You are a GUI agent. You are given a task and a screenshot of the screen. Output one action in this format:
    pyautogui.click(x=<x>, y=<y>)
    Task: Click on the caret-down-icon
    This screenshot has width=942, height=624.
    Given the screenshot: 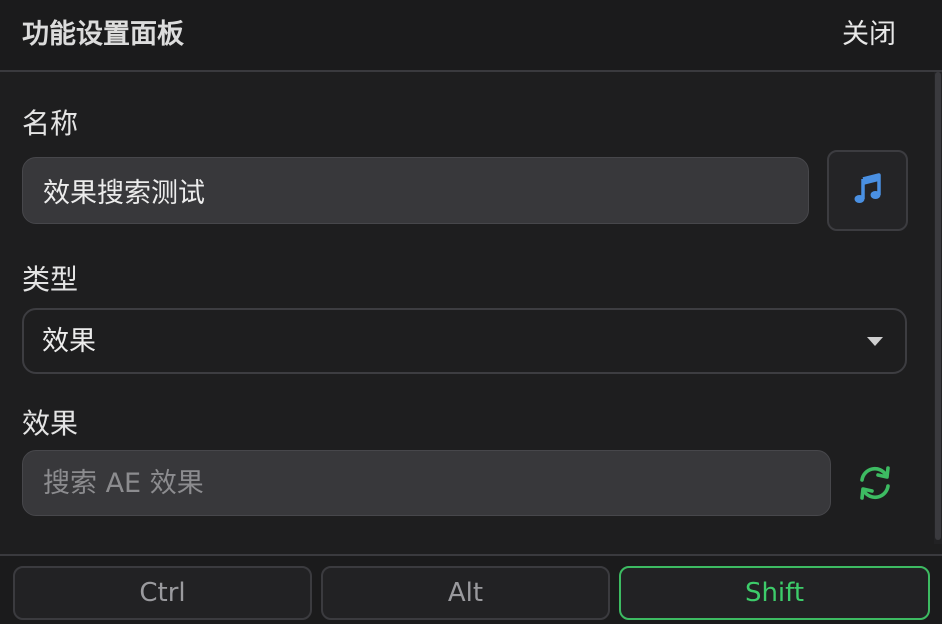 What is the action you would take?
    pyautogui.click(x=875, y=341)
    